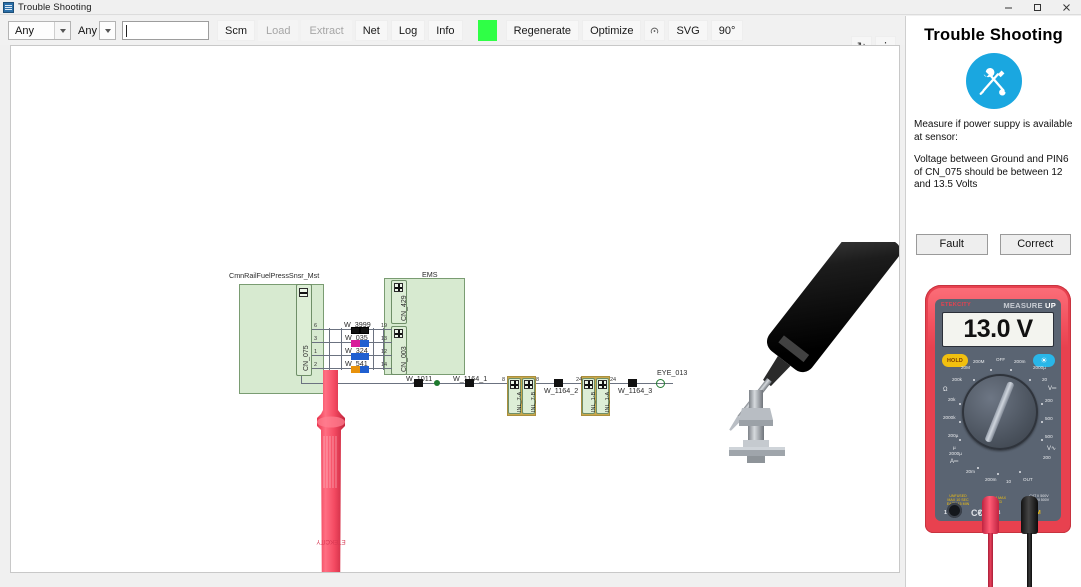 This screenshot has width=1081, height=587. Describe the element at coordinates (8, 7) in the screenshot. I see `app-window-icon` at that location.